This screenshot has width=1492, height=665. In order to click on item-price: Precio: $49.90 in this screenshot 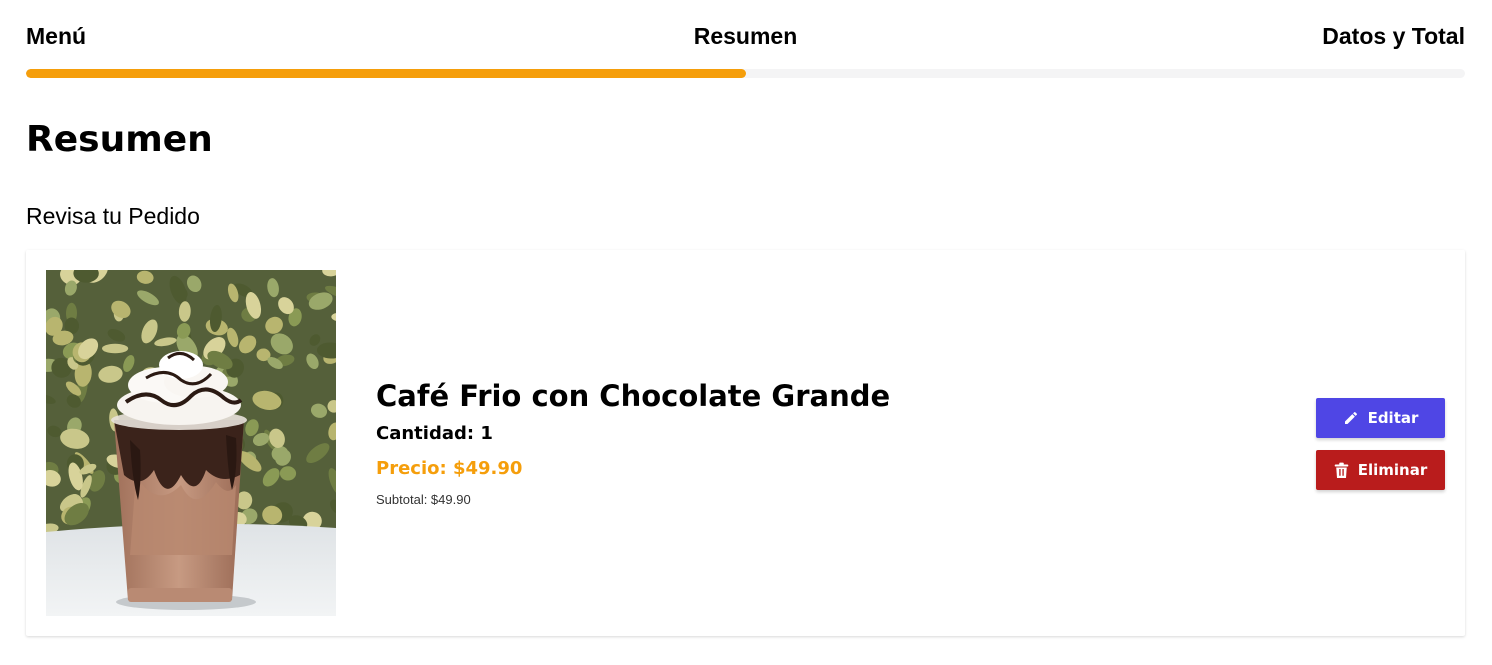, I will do `click(449, 468)`.